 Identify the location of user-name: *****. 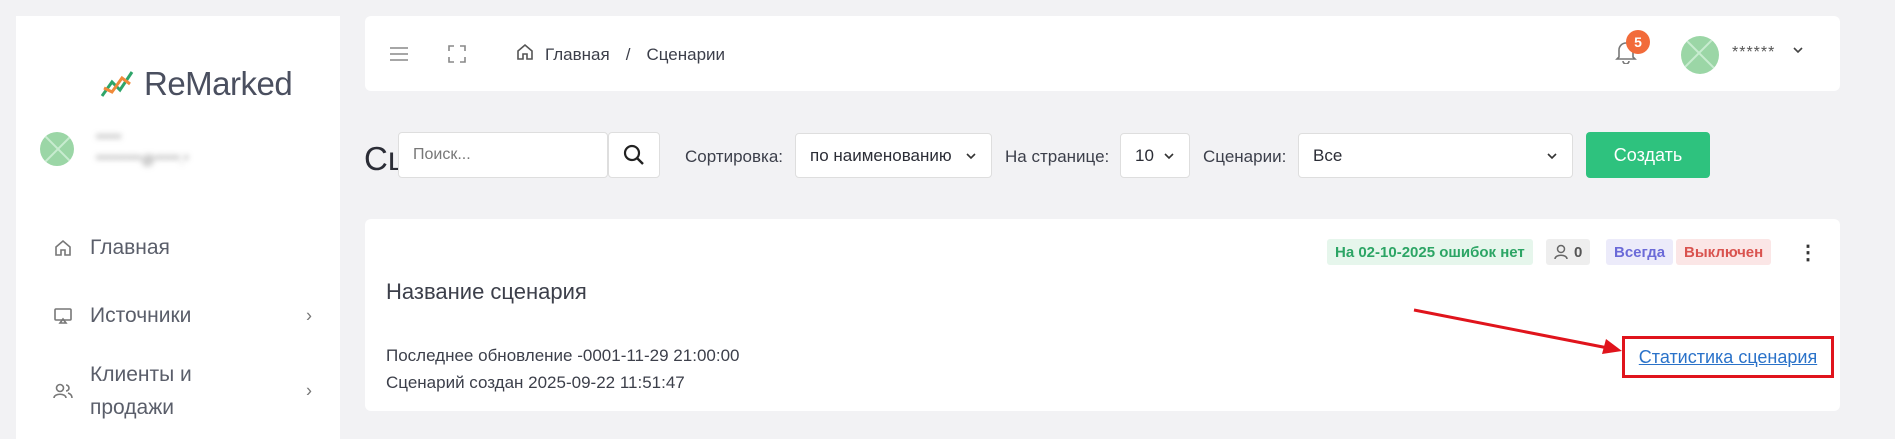
(109, 138).